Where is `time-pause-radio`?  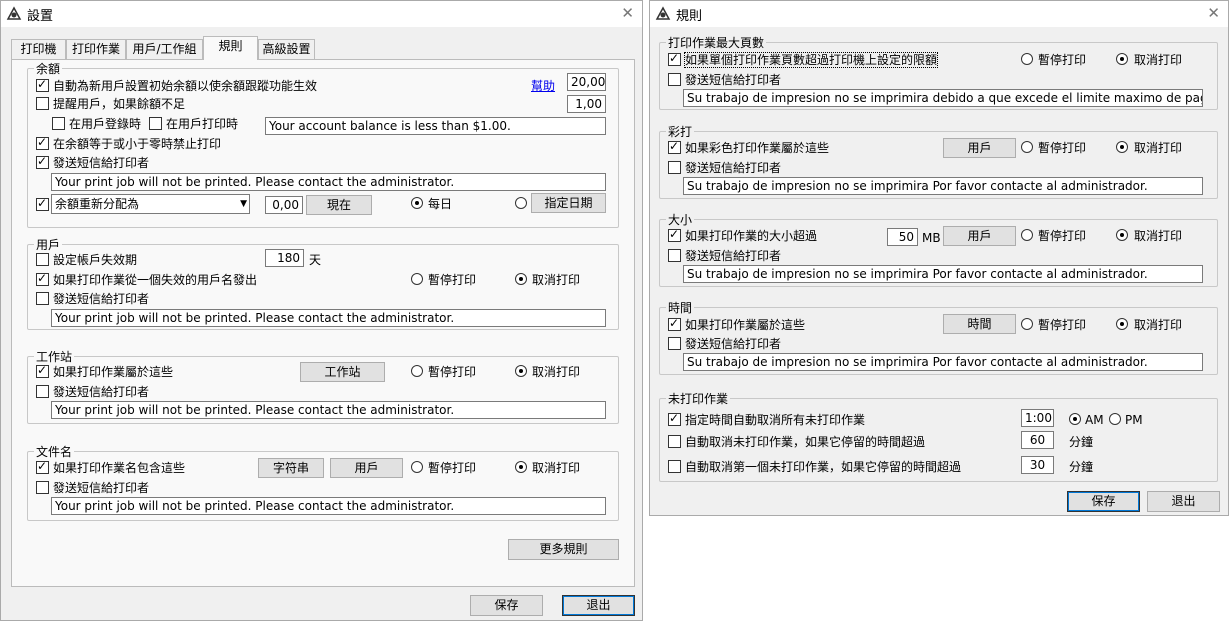
time-pause-radio is located at coordinates (1027, 324).